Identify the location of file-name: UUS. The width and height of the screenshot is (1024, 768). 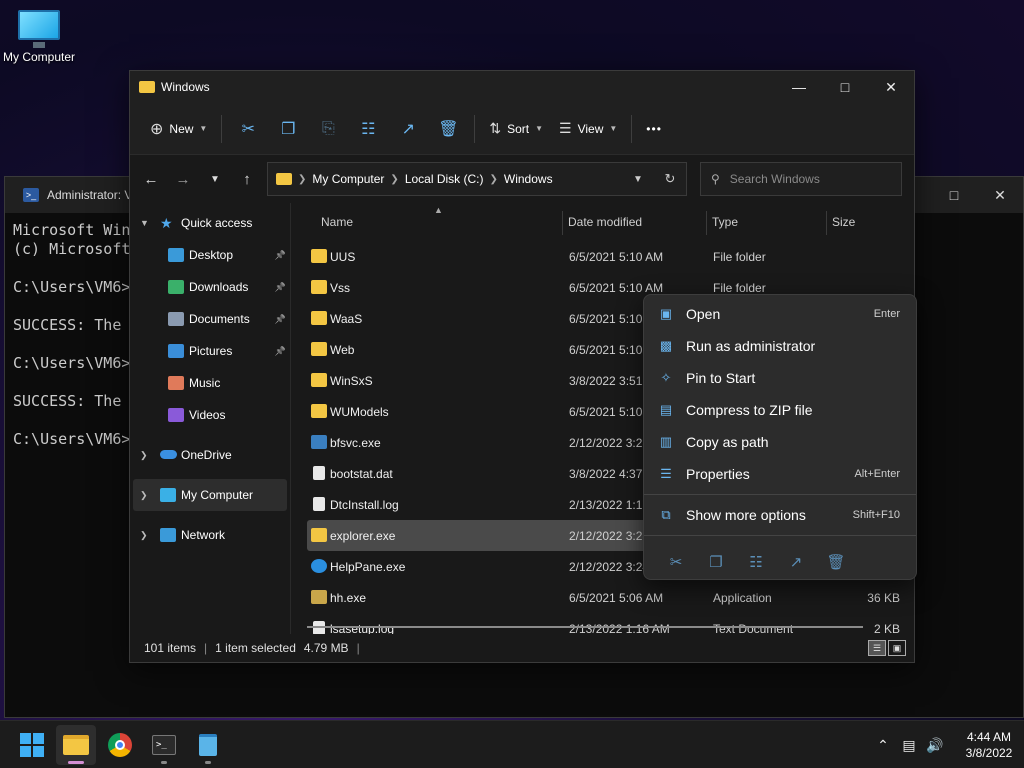
(343, 257).